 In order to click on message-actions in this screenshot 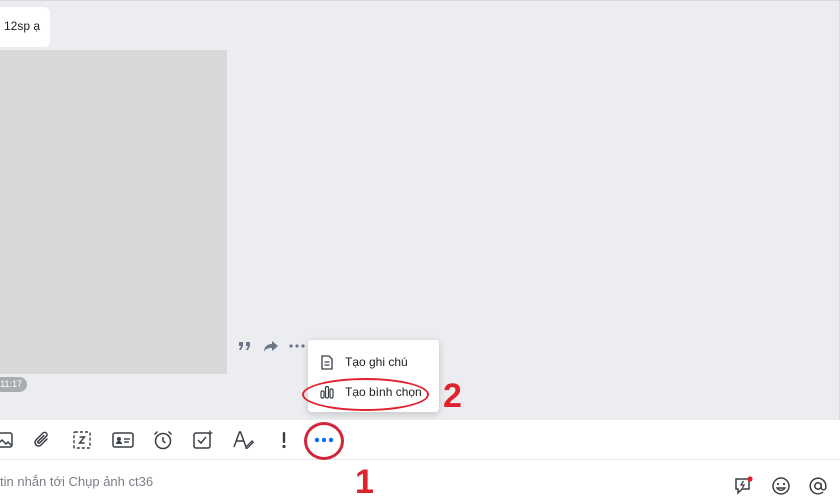, I will do `click(271, 346)`.